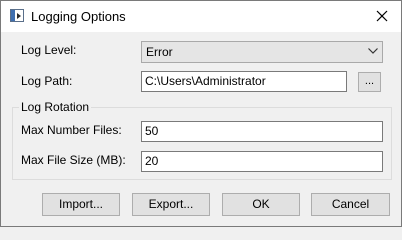  What do you see at coordinates (152, 161) in the screenshot?
I see `max-size-value: 20` at bounding box center [152, 161].